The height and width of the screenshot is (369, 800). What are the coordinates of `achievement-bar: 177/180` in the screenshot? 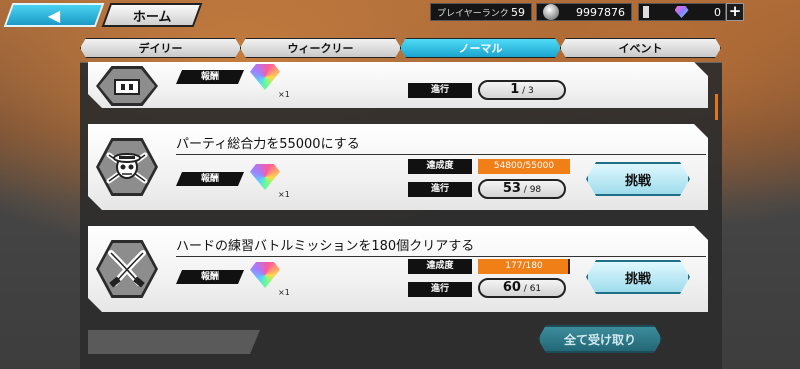 It's located at (524, 266).